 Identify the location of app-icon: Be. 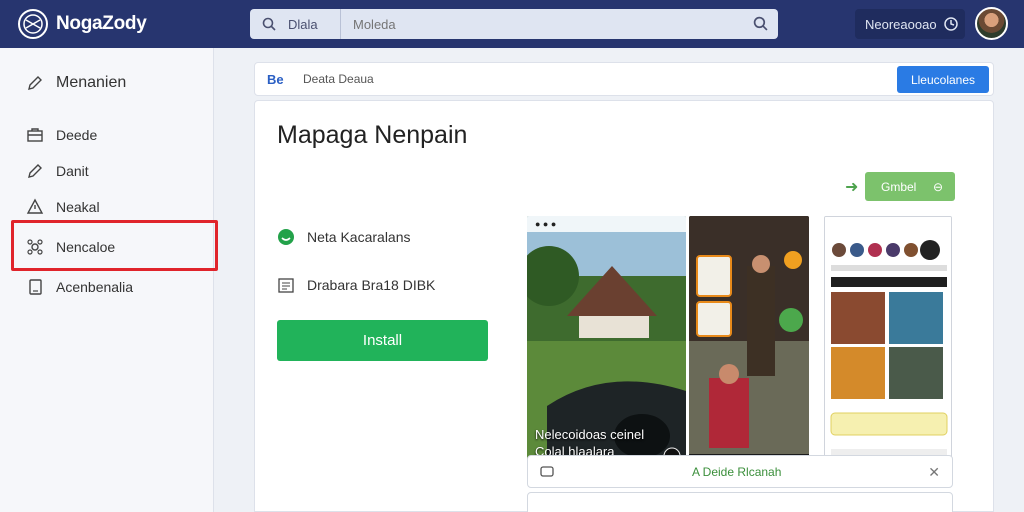
(278, 79).